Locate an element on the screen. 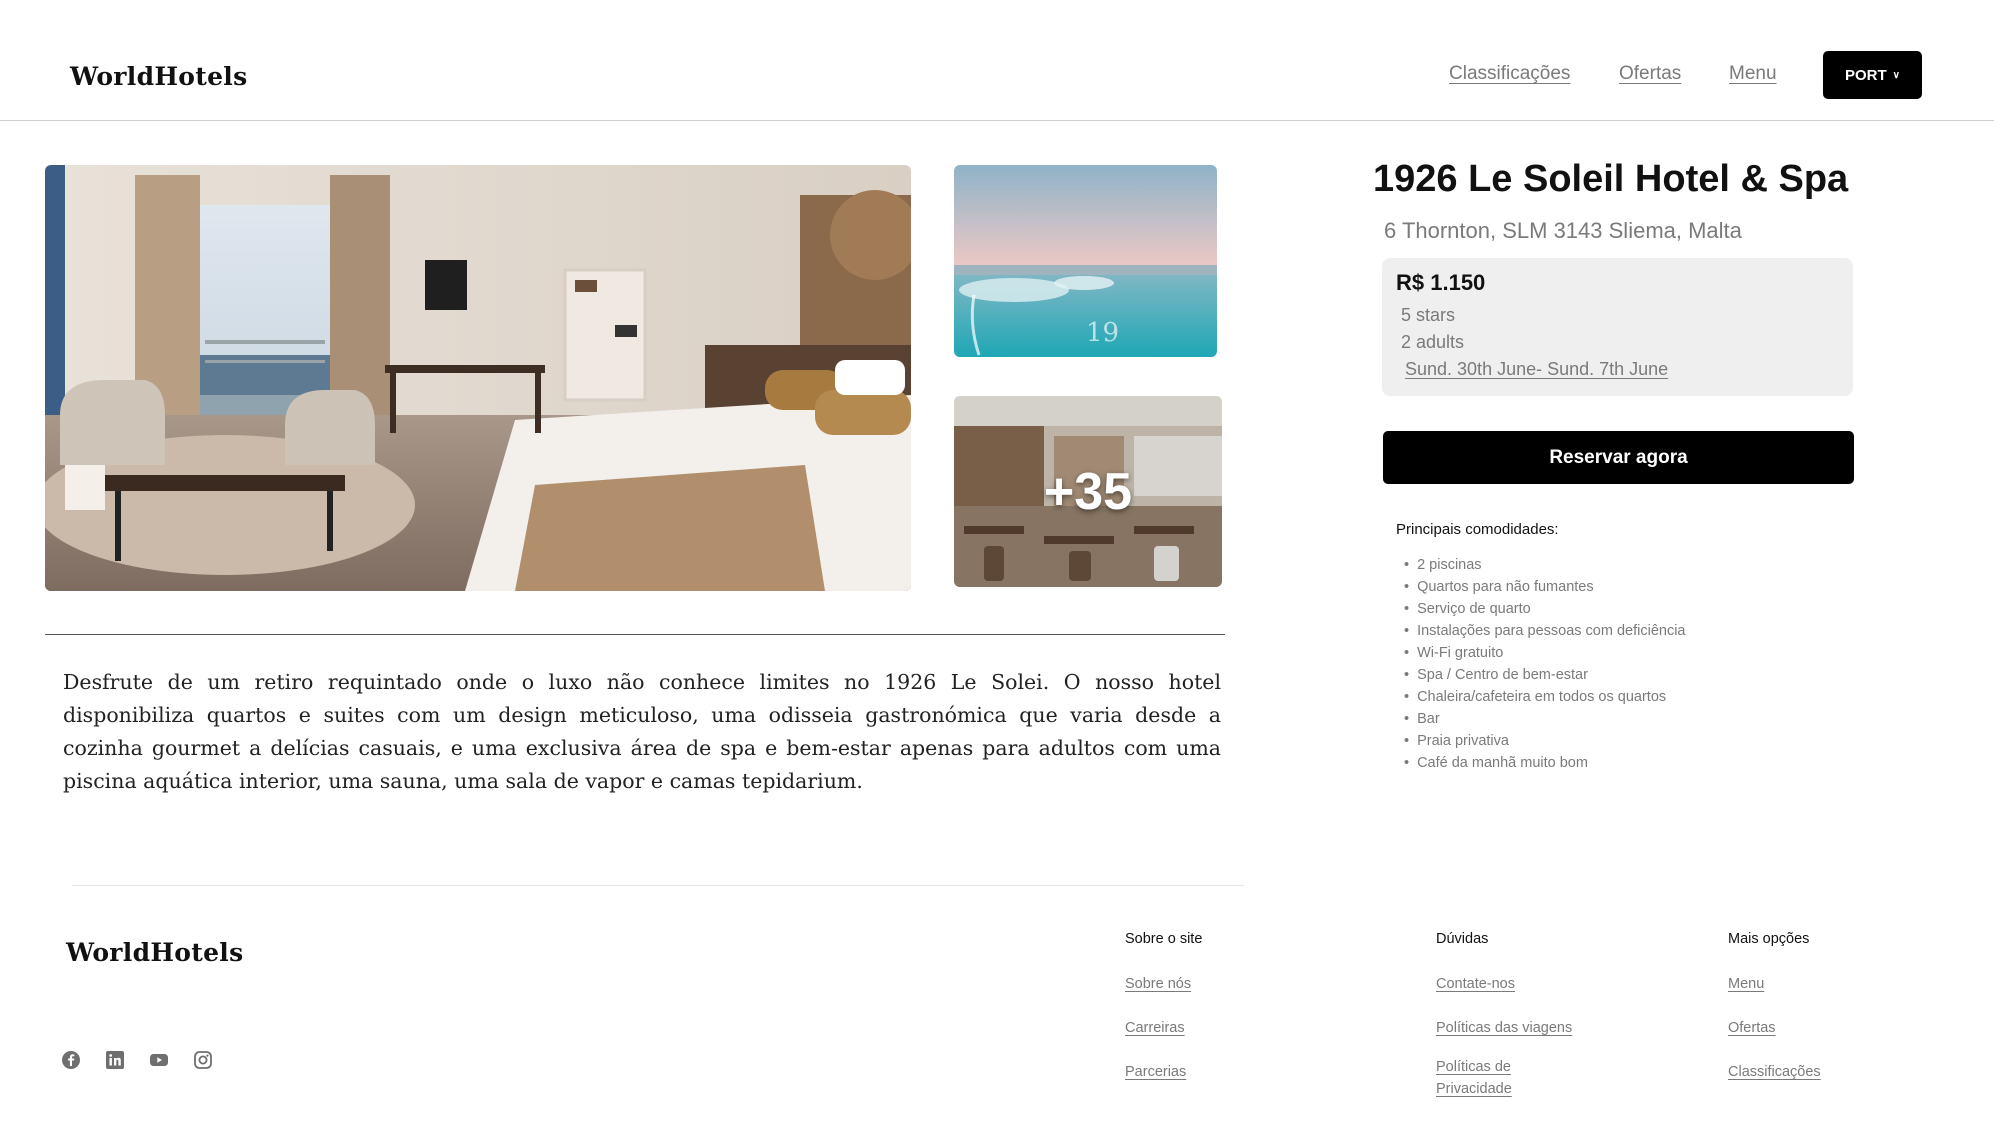 The width and height of the screenshot is (1994, 1125). date-range-link: Sund. 30th June- Sund. 7th June is located at coordinates (1536, 369).